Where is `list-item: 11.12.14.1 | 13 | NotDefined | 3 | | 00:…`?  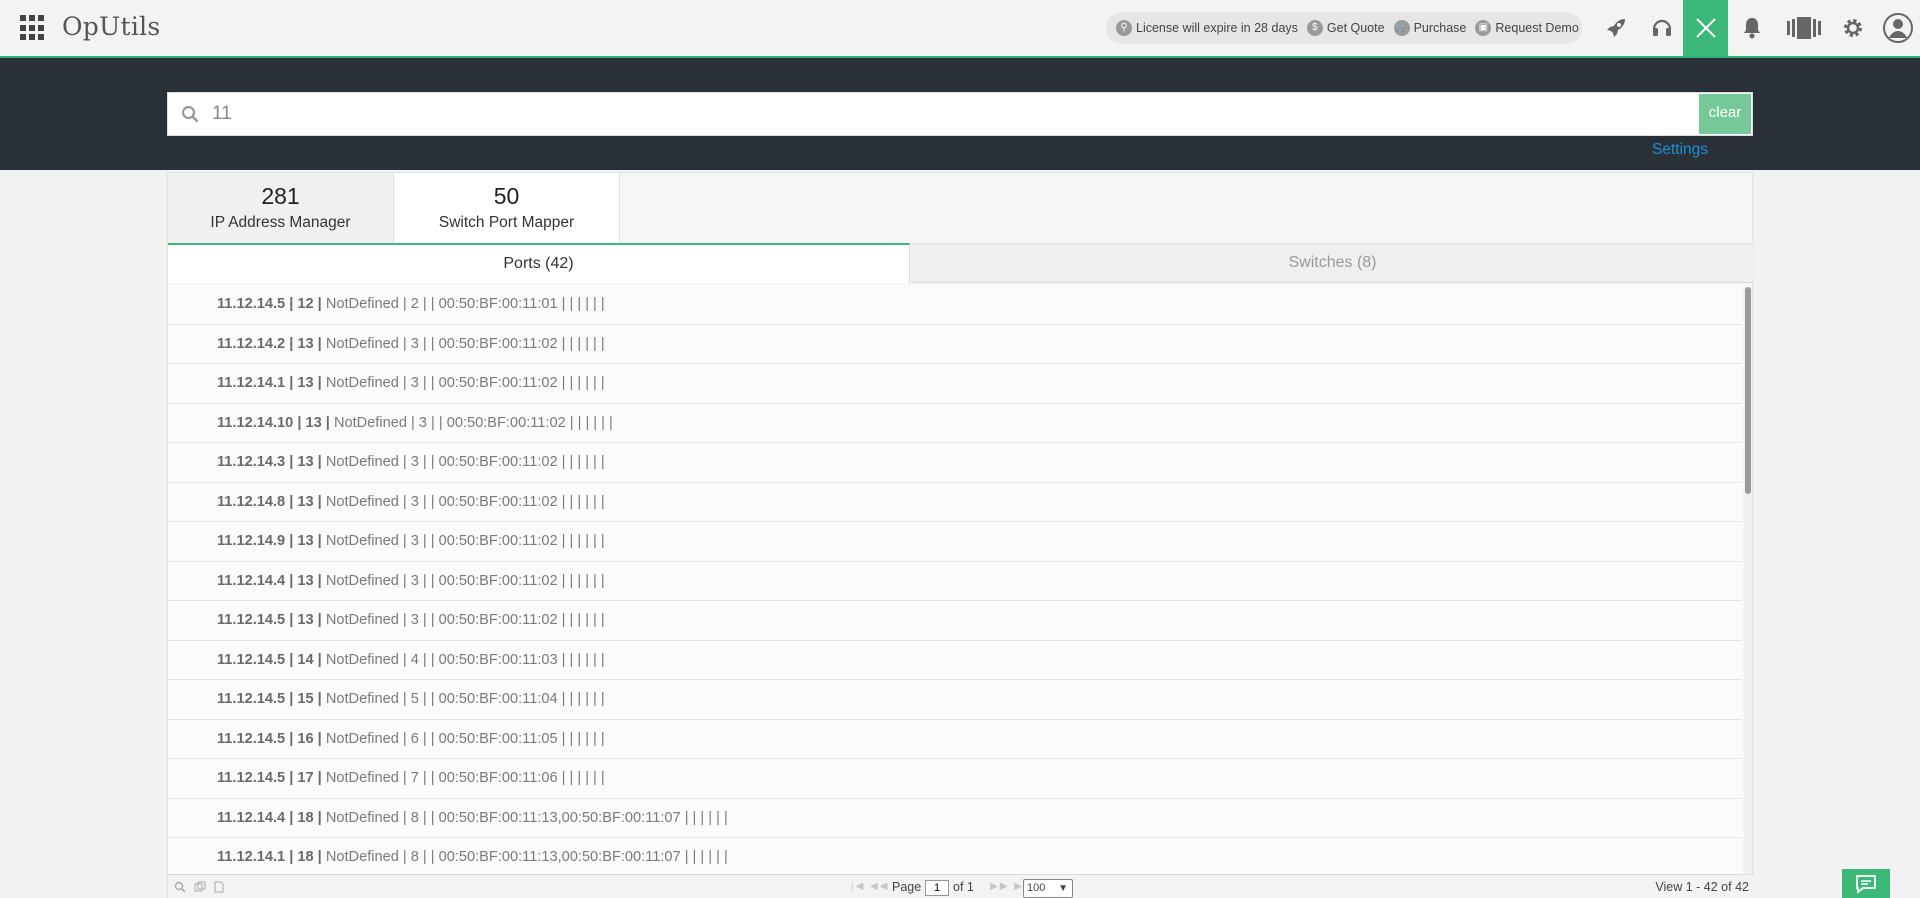
list-item: 11.12.14.1 | 13 | NotDefined | 3 | | 00:… is located at coordinates (955, 384).